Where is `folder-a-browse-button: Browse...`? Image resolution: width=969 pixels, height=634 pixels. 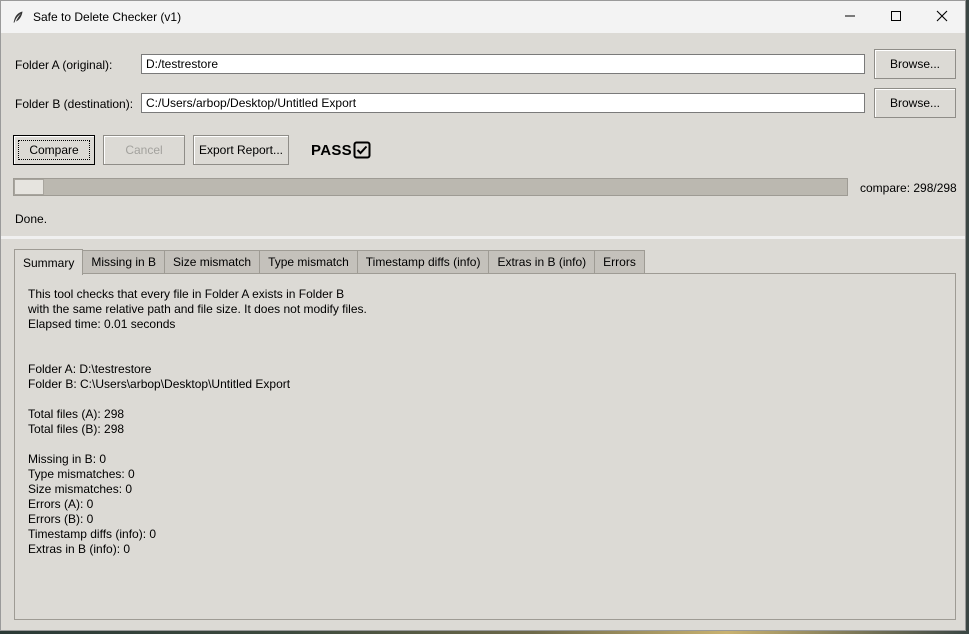
folder-a-browse-button: Browse... is located at coordinates (915, 64).